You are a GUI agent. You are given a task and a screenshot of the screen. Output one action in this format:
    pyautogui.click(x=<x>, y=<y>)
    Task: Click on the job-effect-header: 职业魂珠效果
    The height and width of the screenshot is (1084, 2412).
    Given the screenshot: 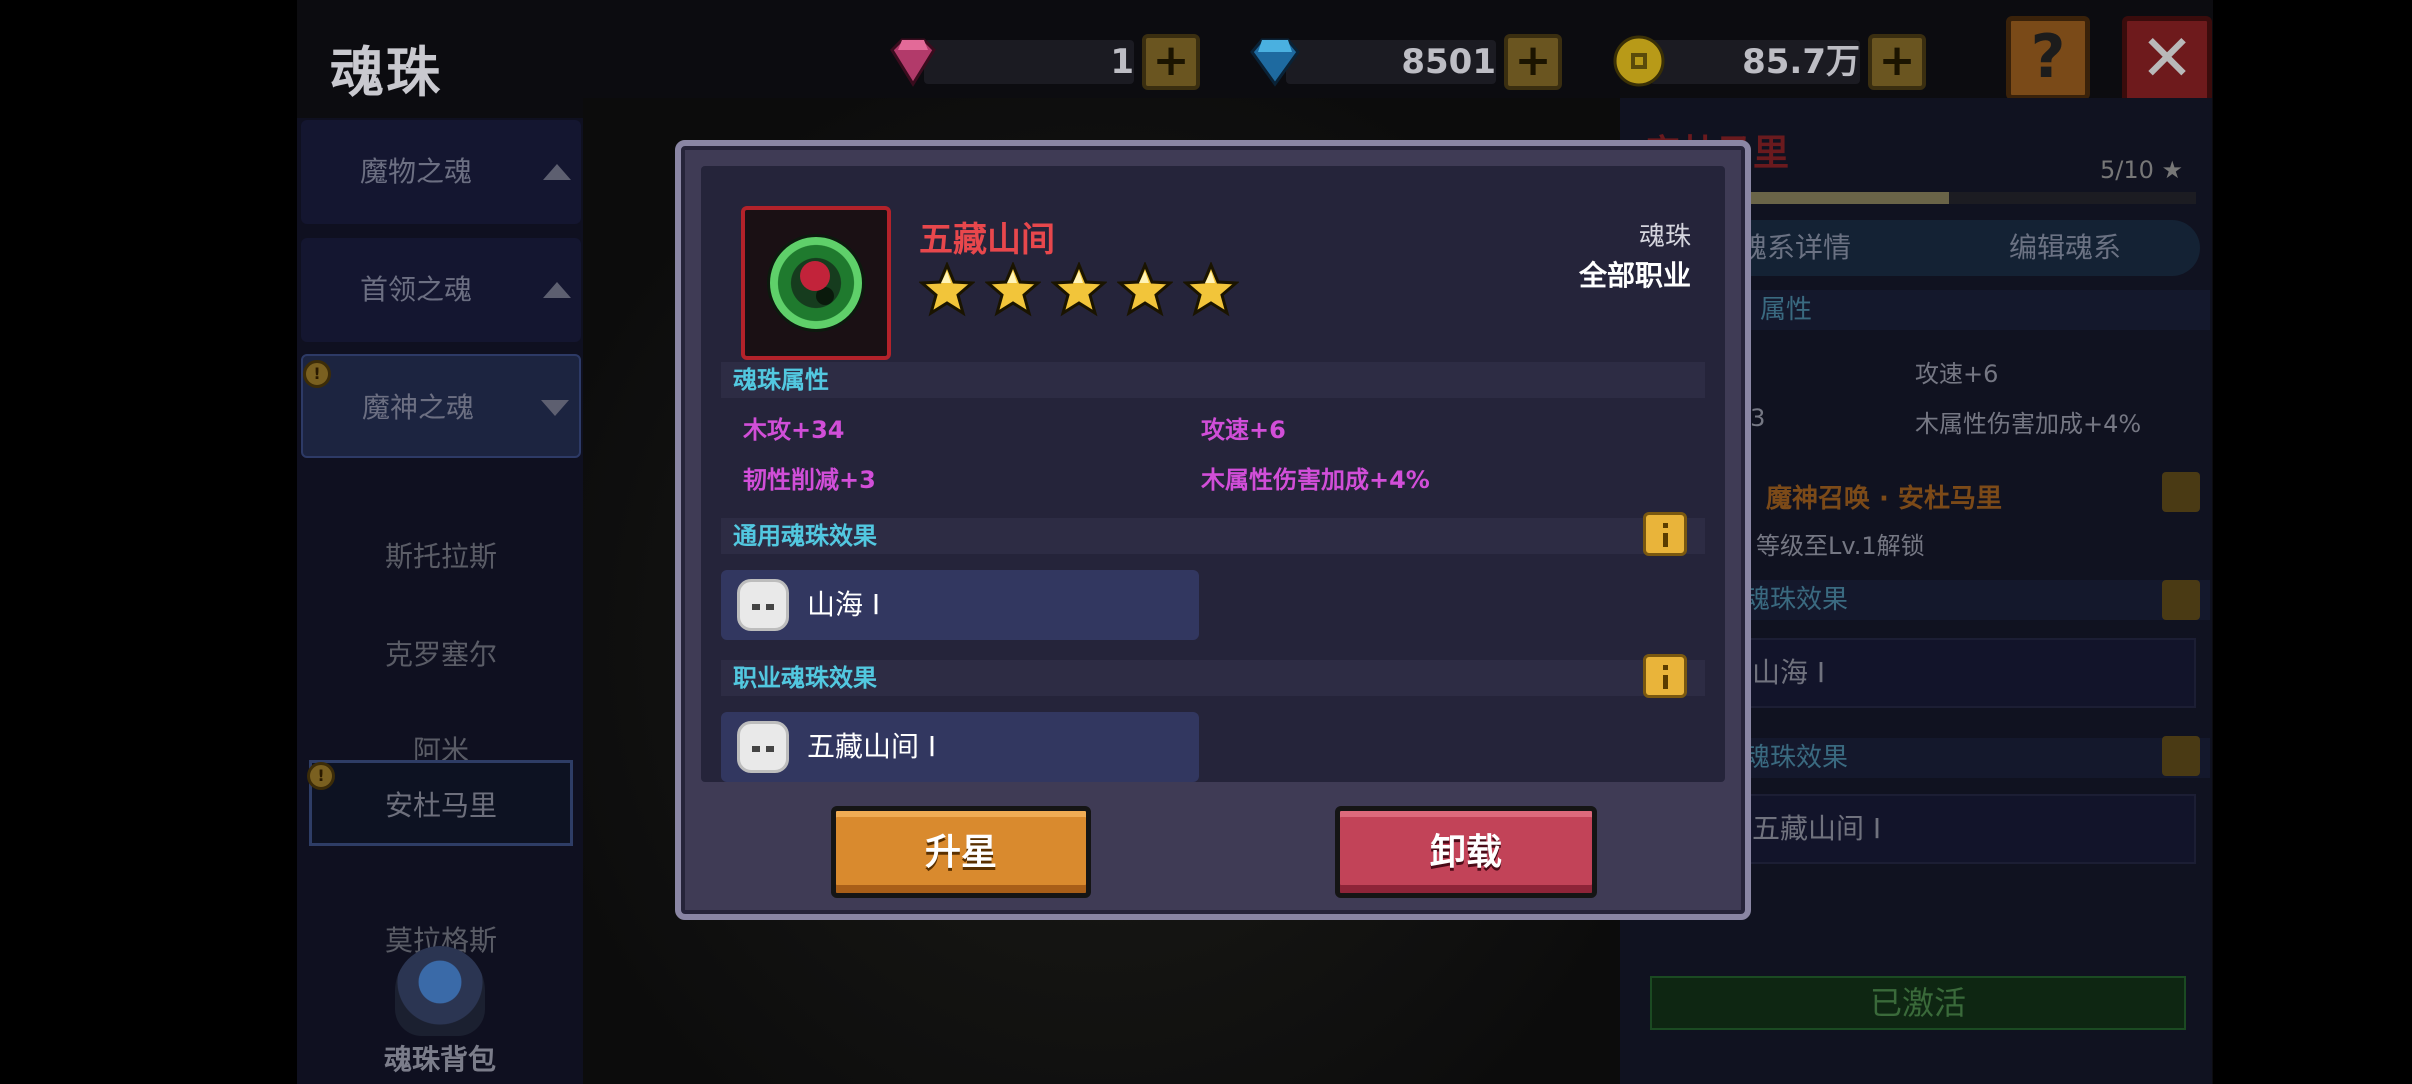 What is the action you would take?
    pyautogui.click(x=1213, y=678)
    